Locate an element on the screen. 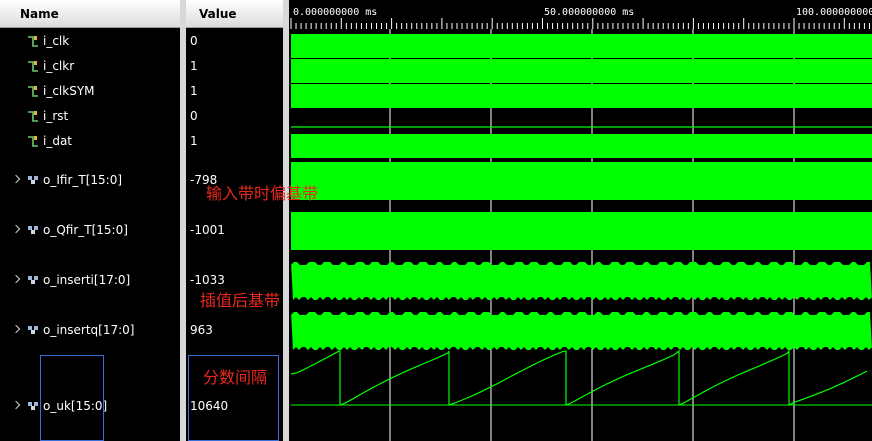 The width and height of the screenshot is (872, 441). bus-waveform-qfir is located at coordinates (581, 231).